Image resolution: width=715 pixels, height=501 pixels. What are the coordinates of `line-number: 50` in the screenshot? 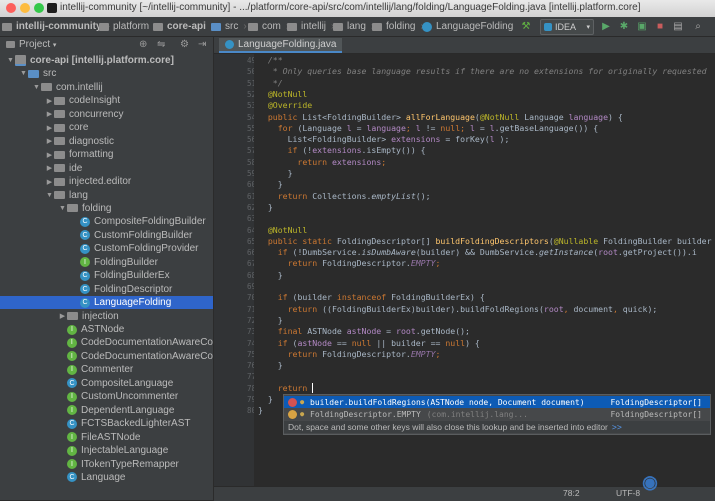 It's located at (251, 72).